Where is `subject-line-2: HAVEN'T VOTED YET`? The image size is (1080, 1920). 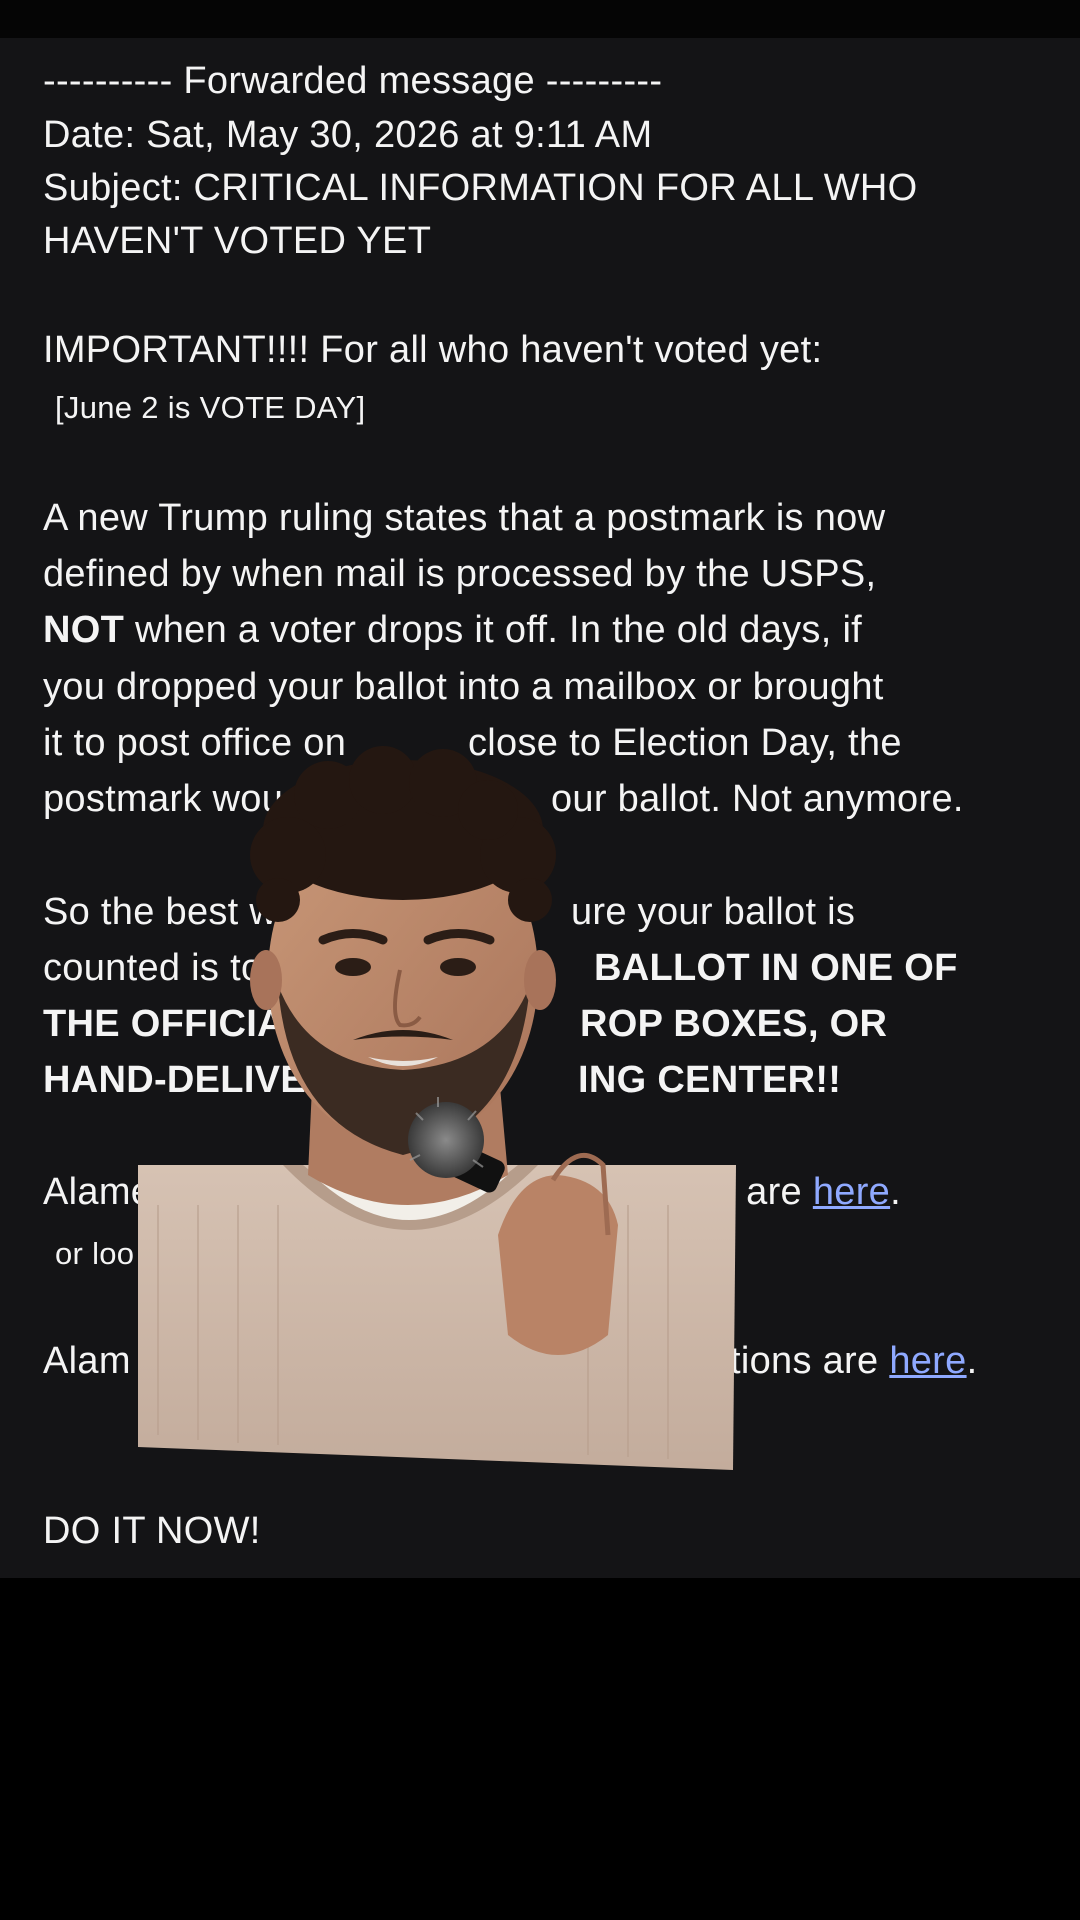
subject-line-2: HAVEN'T VOTED YET is located at coordinates (237, 241).